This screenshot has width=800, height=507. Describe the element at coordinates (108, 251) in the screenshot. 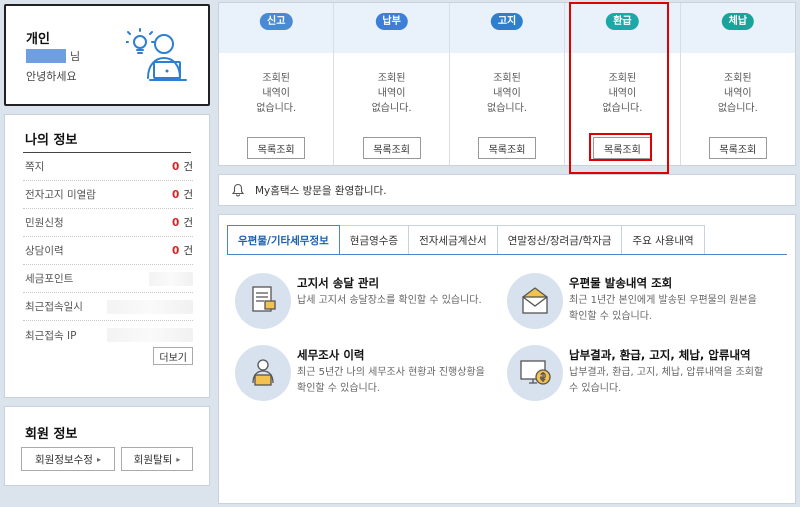

I see `info-row-consult-history: 상담이력 0건` at that location.